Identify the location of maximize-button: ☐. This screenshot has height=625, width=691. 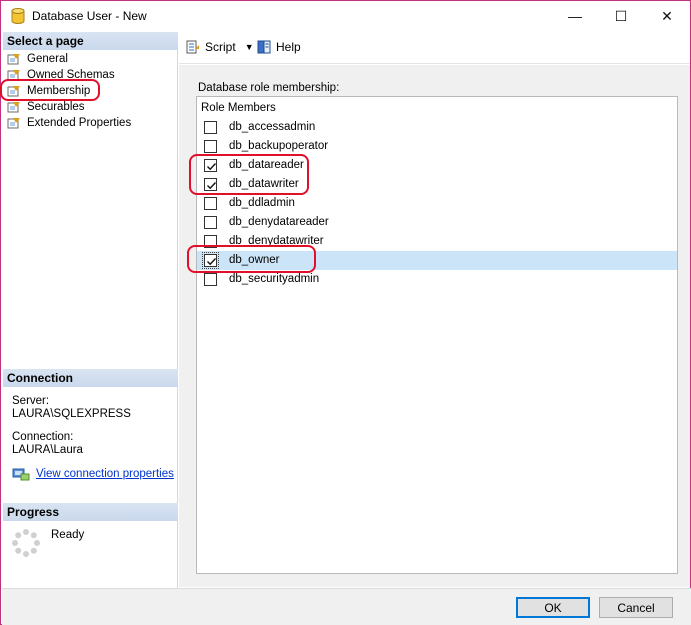
(621, 16).